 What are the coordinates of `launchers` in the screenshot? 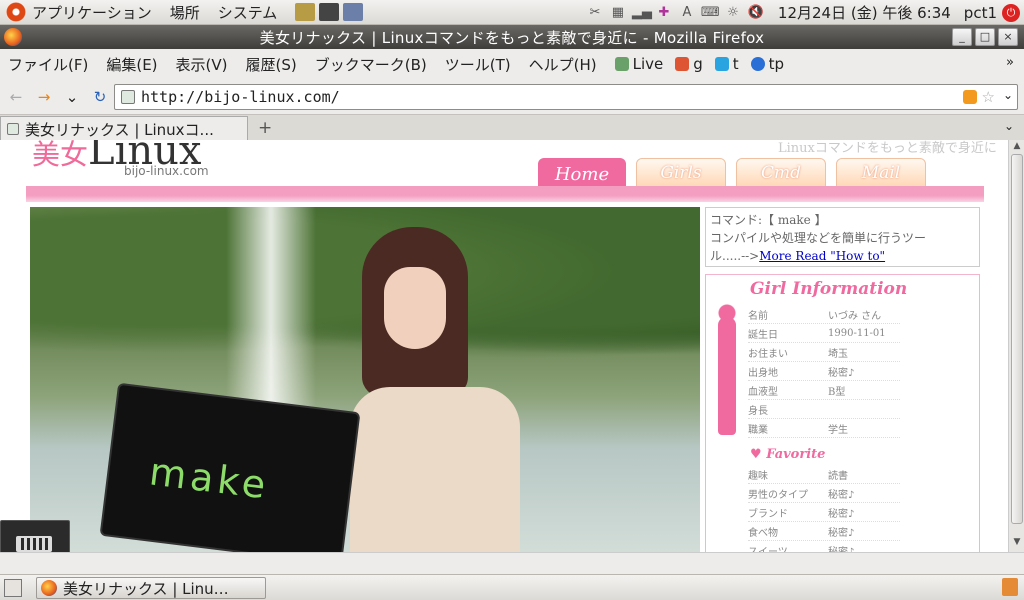 It's located at (329, 12).